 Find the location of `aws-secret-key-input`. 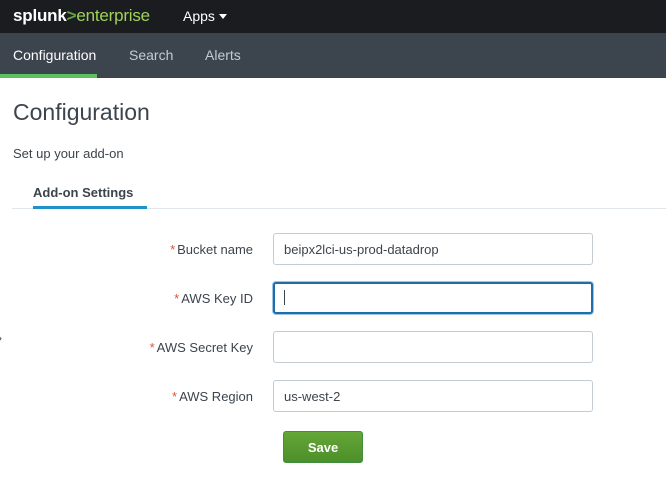

aws-secret-key-input is located at coordinates (433, 347).